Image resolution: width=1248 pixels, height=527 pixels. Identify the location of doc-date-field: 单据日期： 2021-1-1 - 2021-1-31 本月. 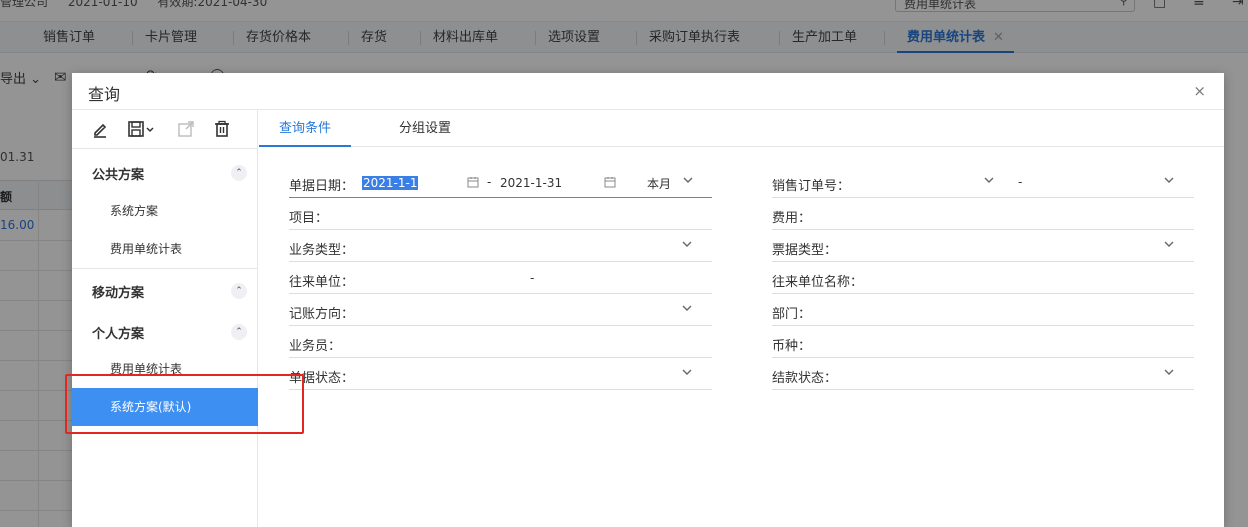
(500, 182).